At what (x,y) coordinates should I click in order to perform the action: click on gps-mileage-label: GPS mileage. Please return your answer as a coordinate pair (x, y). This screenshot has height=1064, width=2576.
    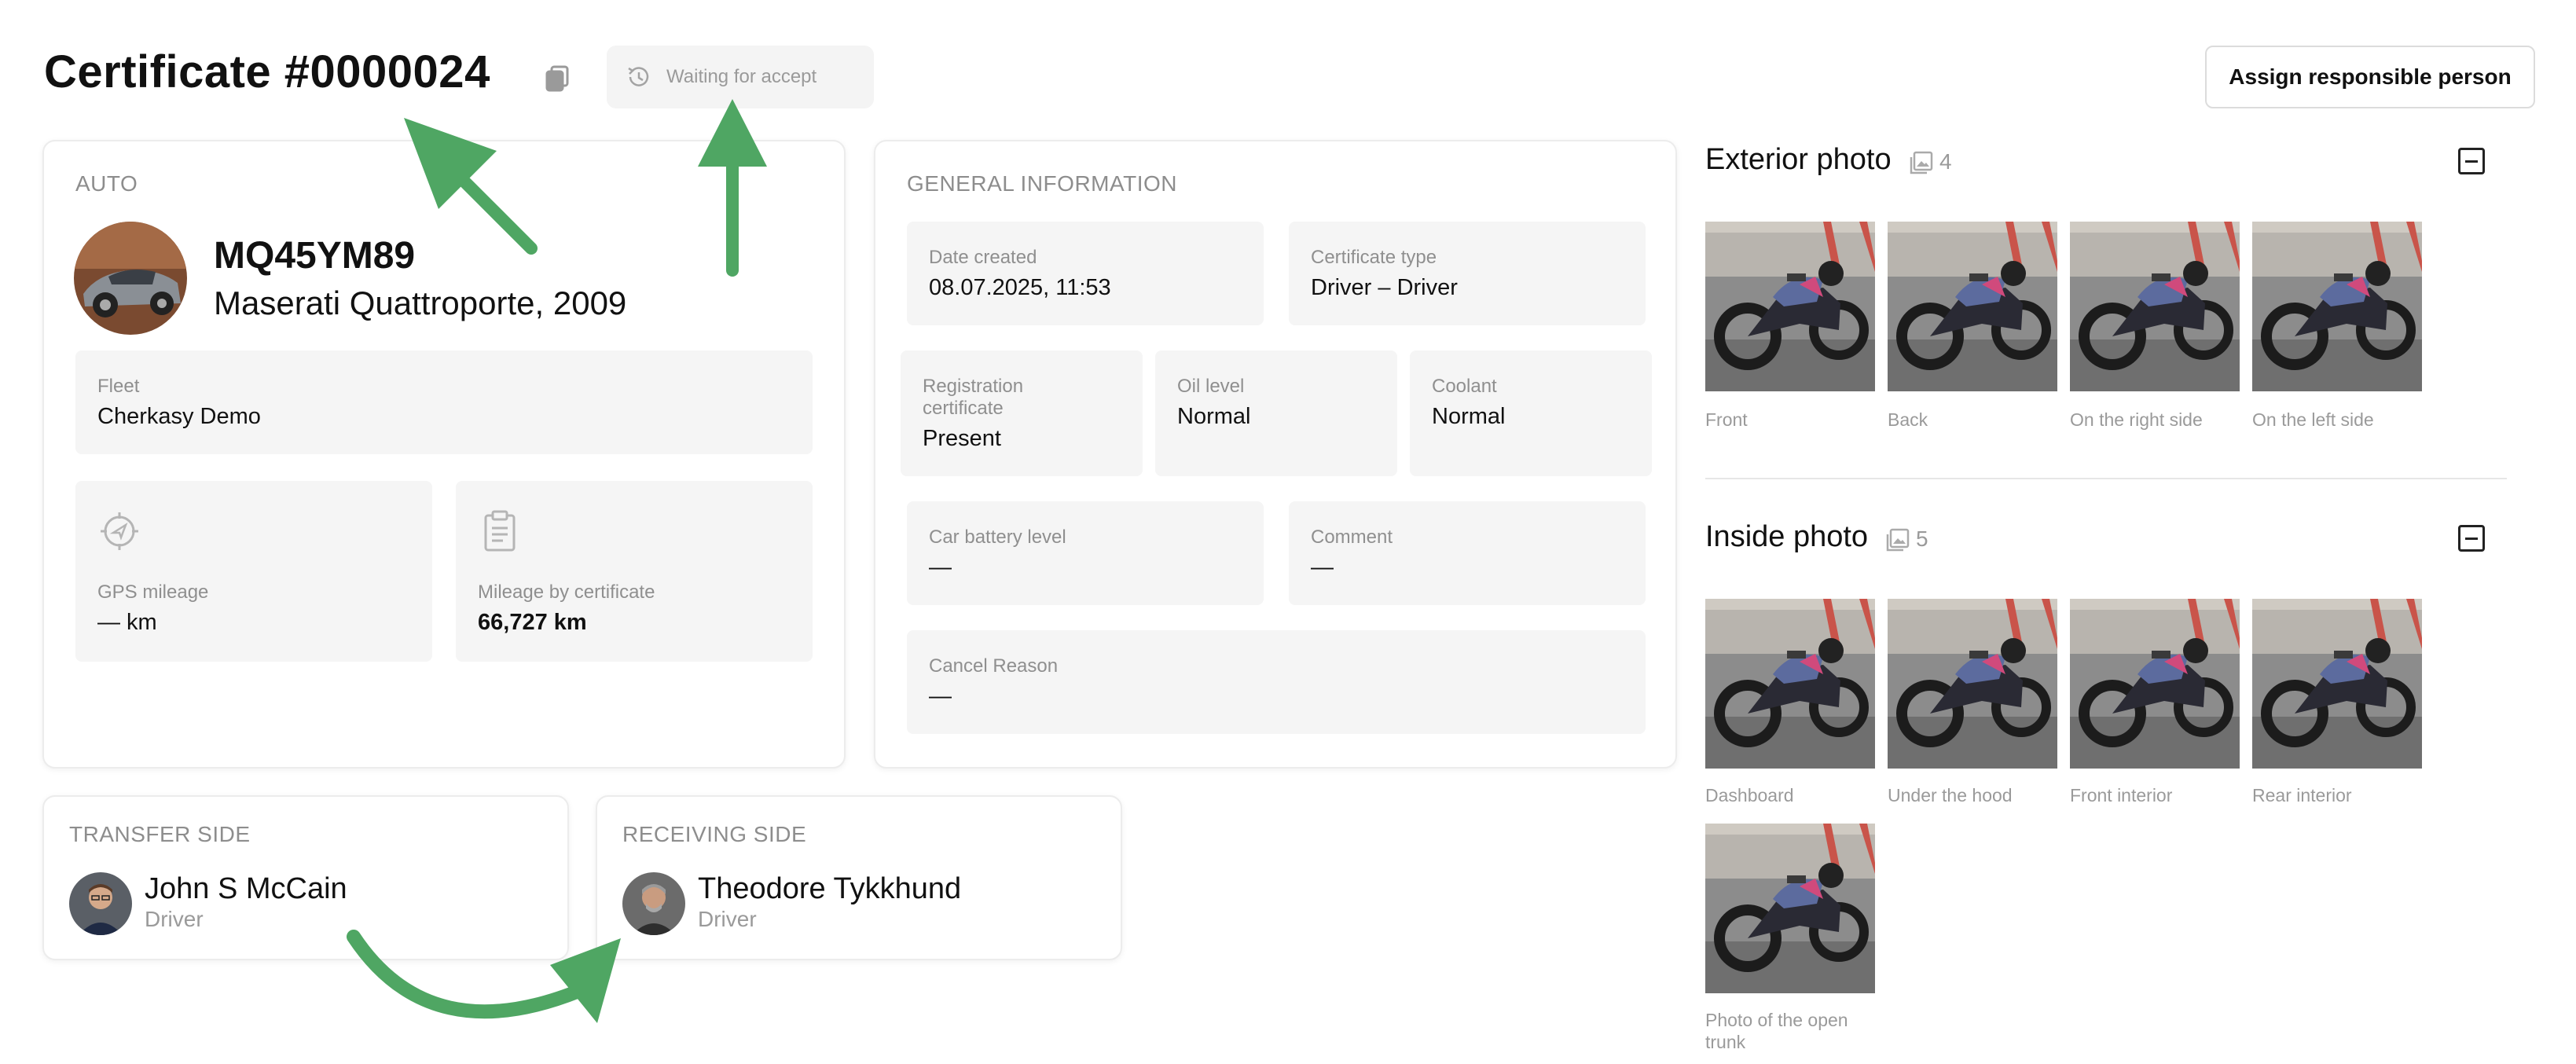
    Looking at the image, I should click on (153, 592).